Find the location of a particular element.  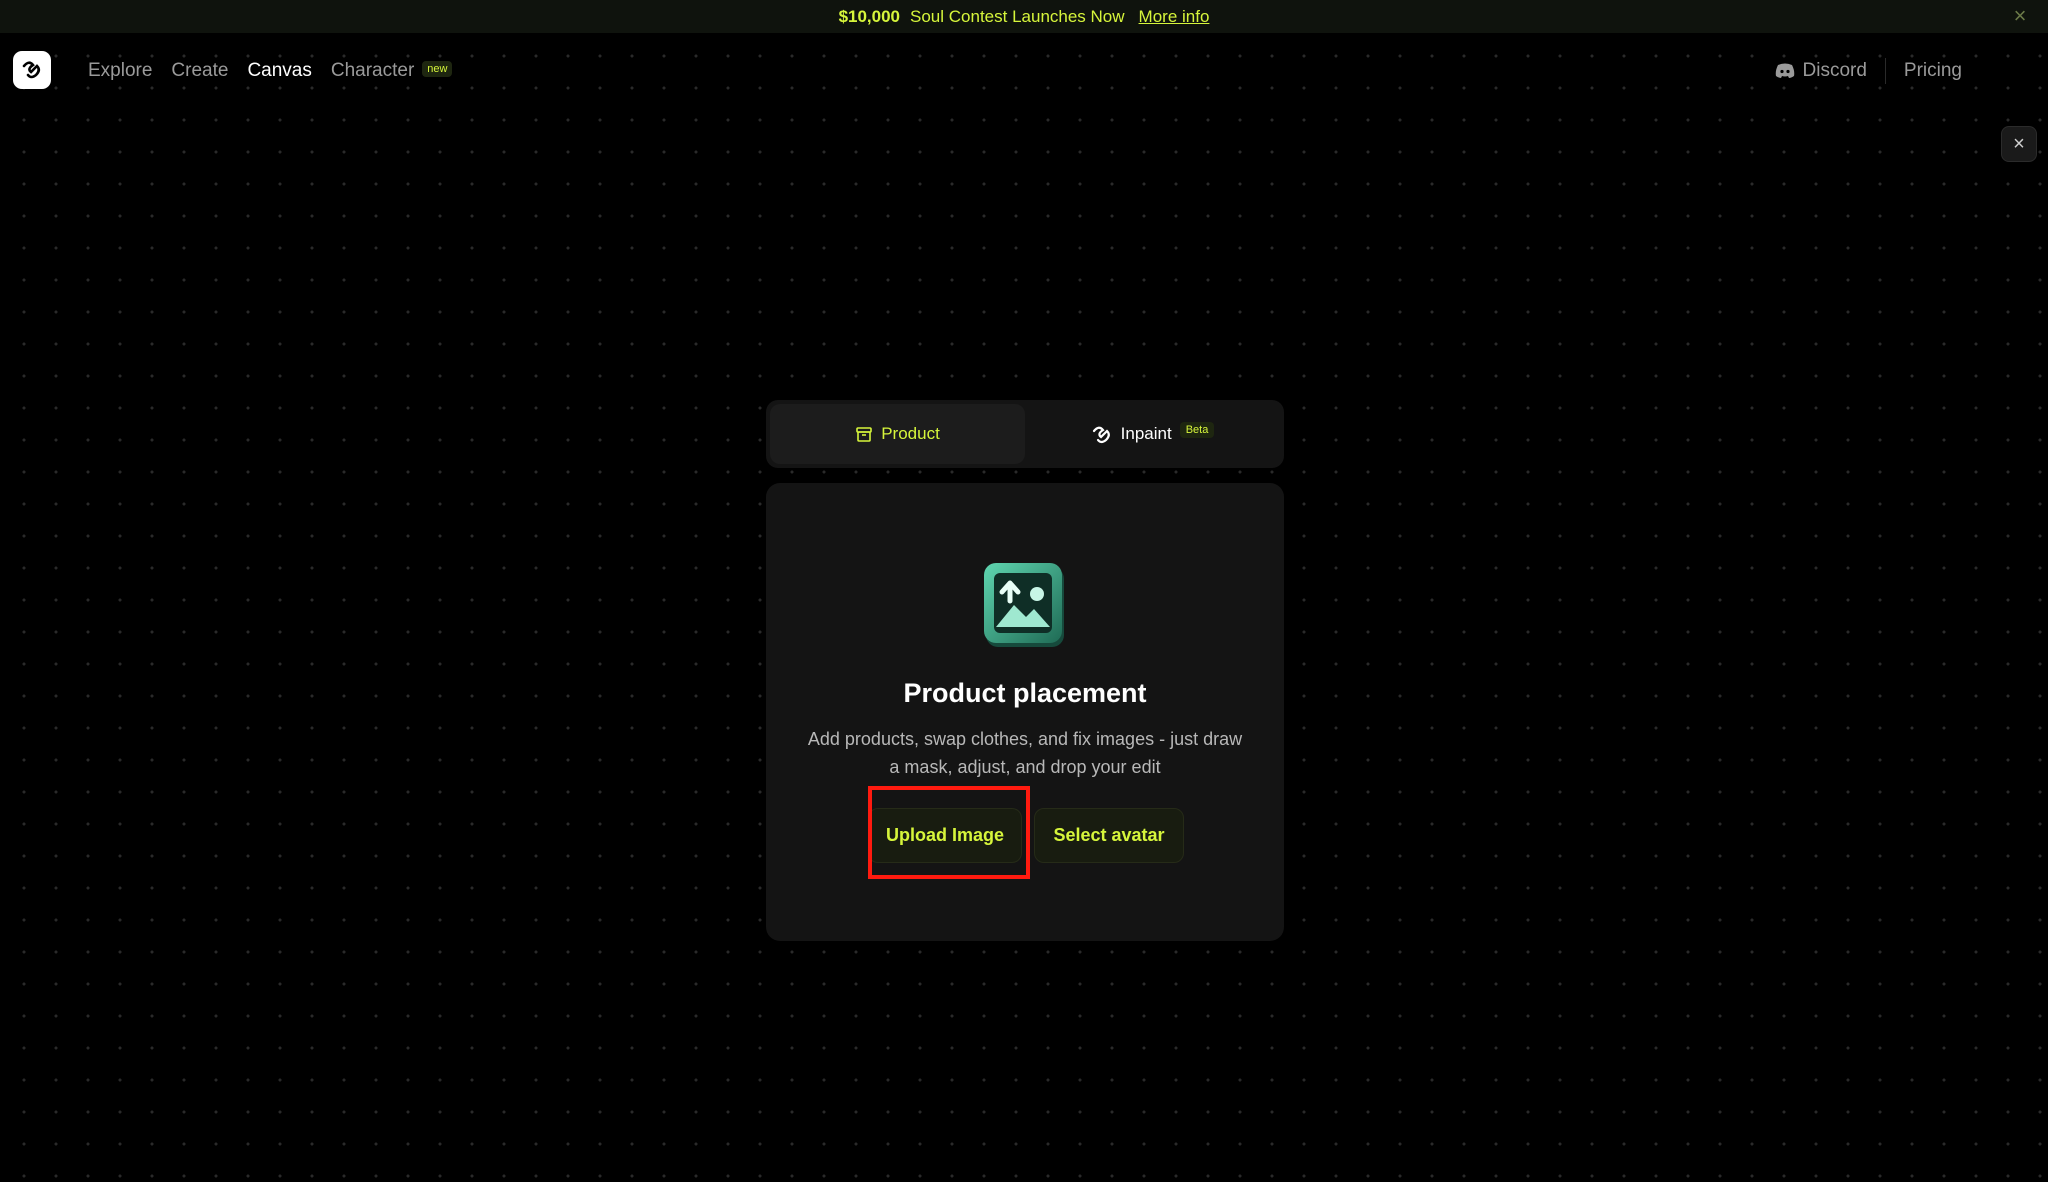

select-avatar-button: Select avatar is located at coordinates (1109, 835).